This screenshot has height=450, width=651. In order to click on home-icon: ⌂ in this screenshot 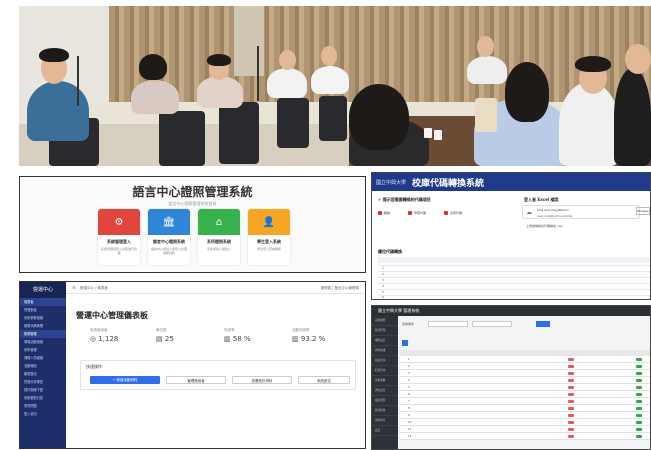, I will do `click(219, 222)`.